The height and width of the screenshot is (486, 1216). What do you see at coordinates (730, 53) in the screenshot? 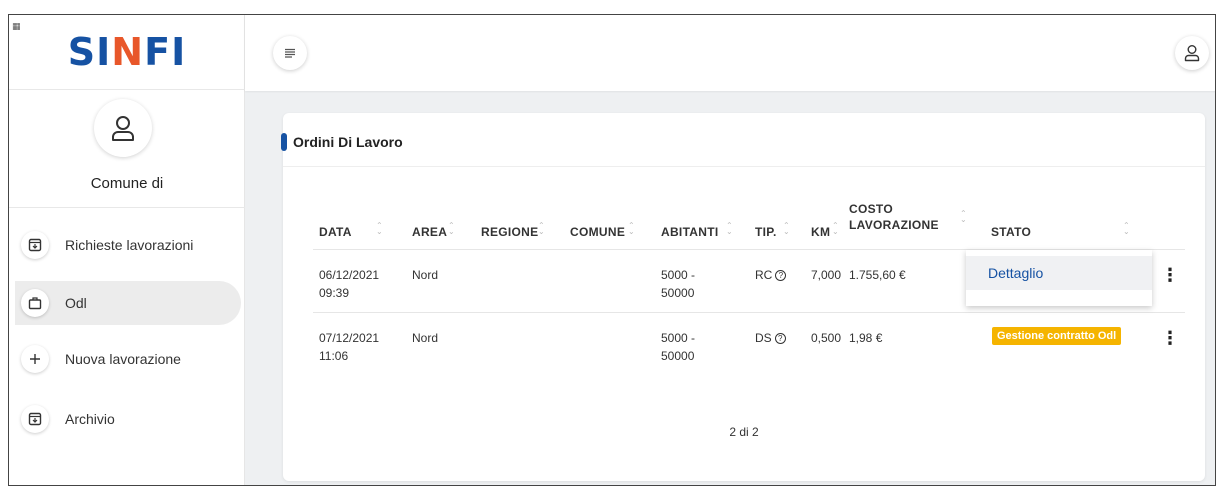
I see `top-bar` at bounding box center [730, 53].